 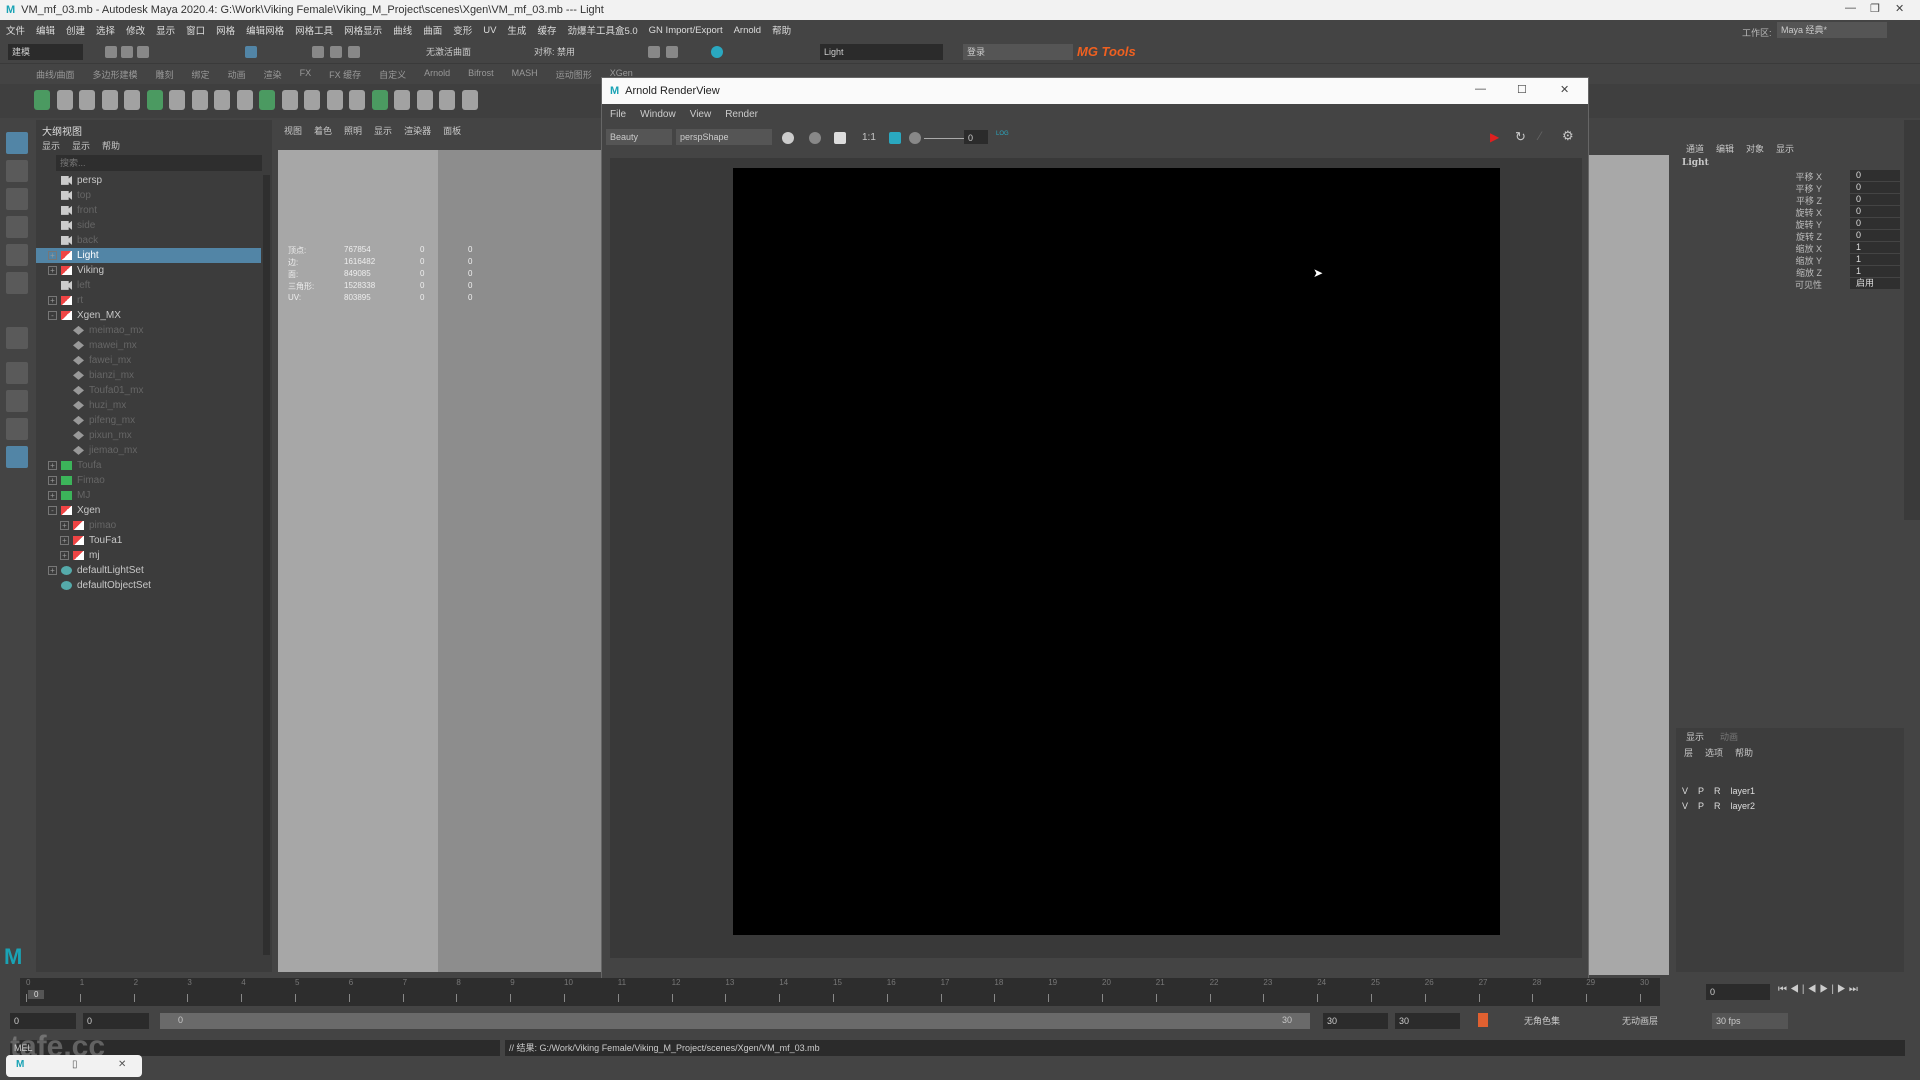 I want to click on outliner-item: top, so click(x=148, y=195).